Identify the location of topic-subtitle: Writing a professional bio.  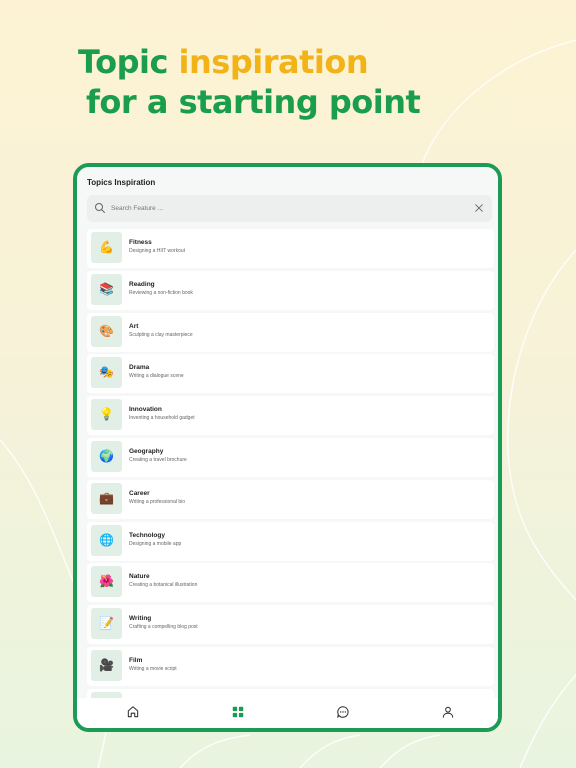
(157, 501).